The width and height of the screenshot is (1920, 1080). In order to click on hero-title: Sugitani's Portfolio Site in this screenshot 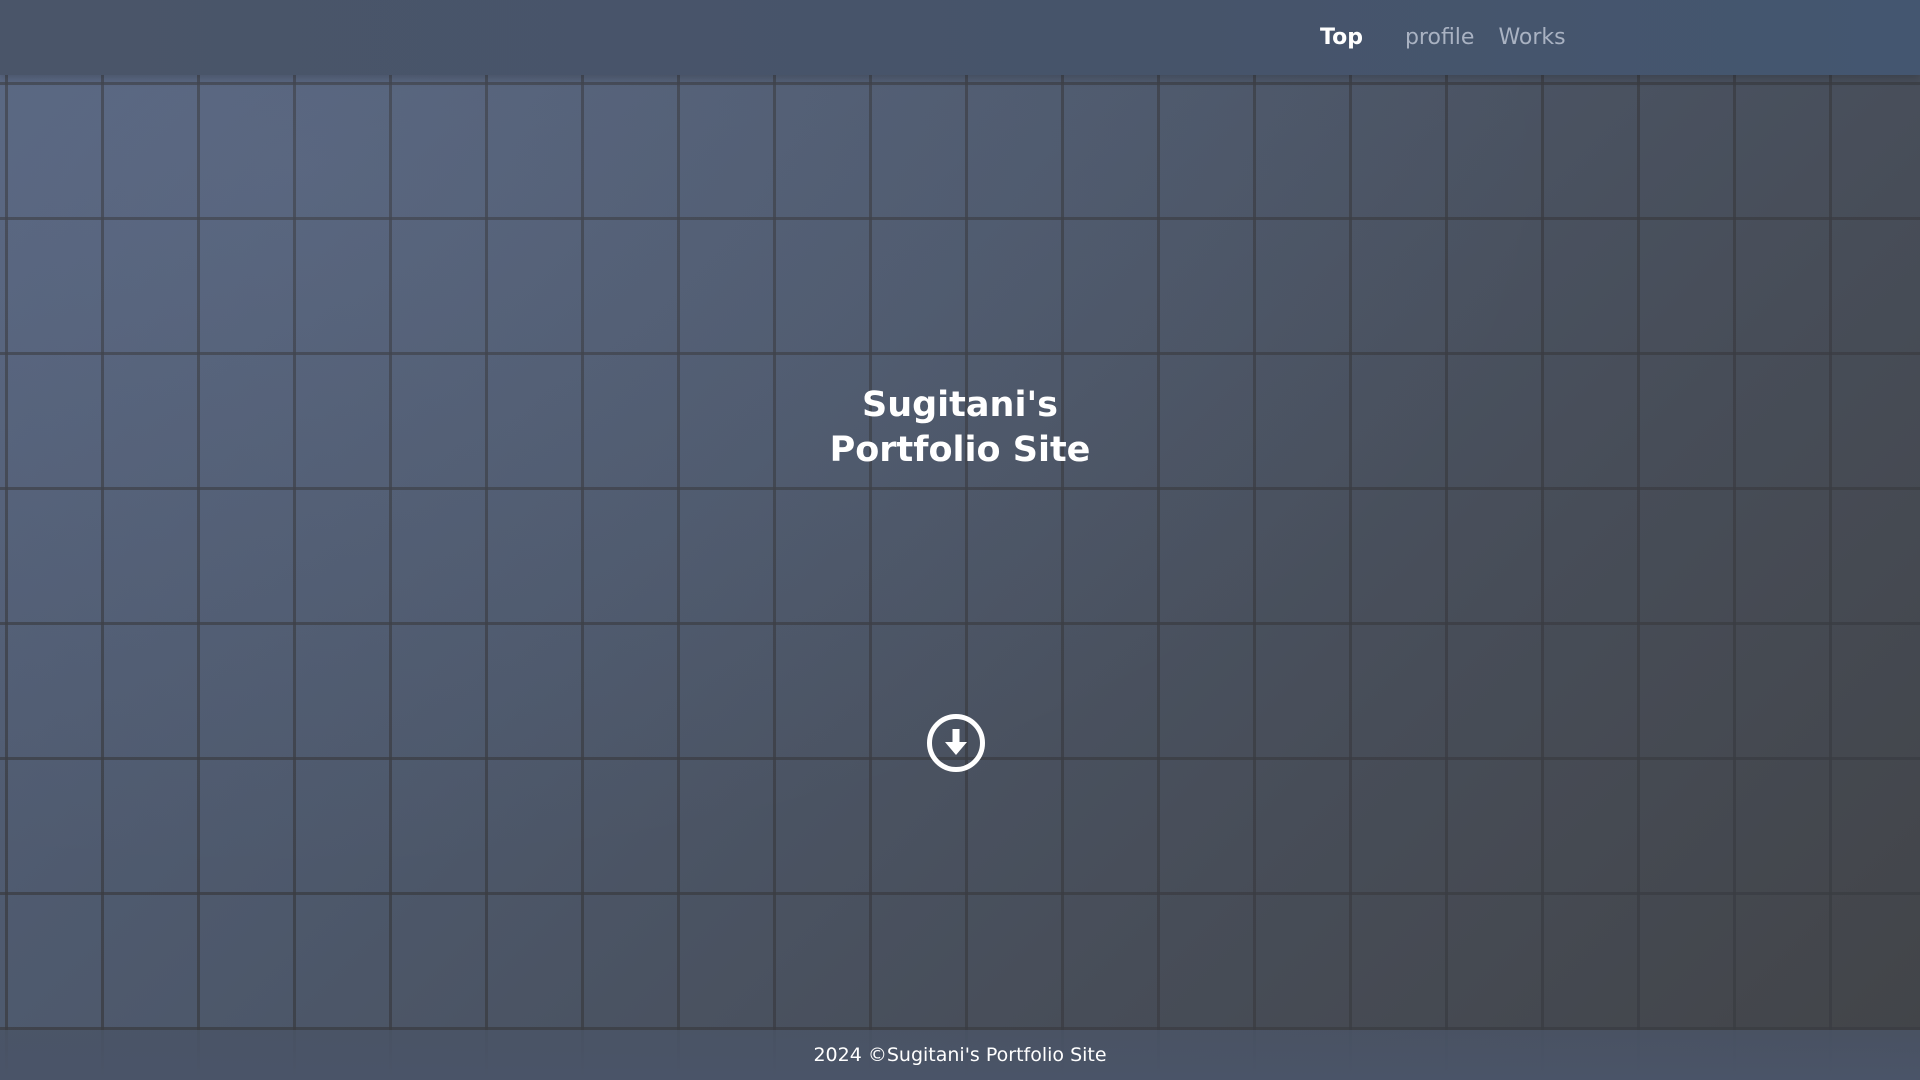, I will do `click(960, 428)`.